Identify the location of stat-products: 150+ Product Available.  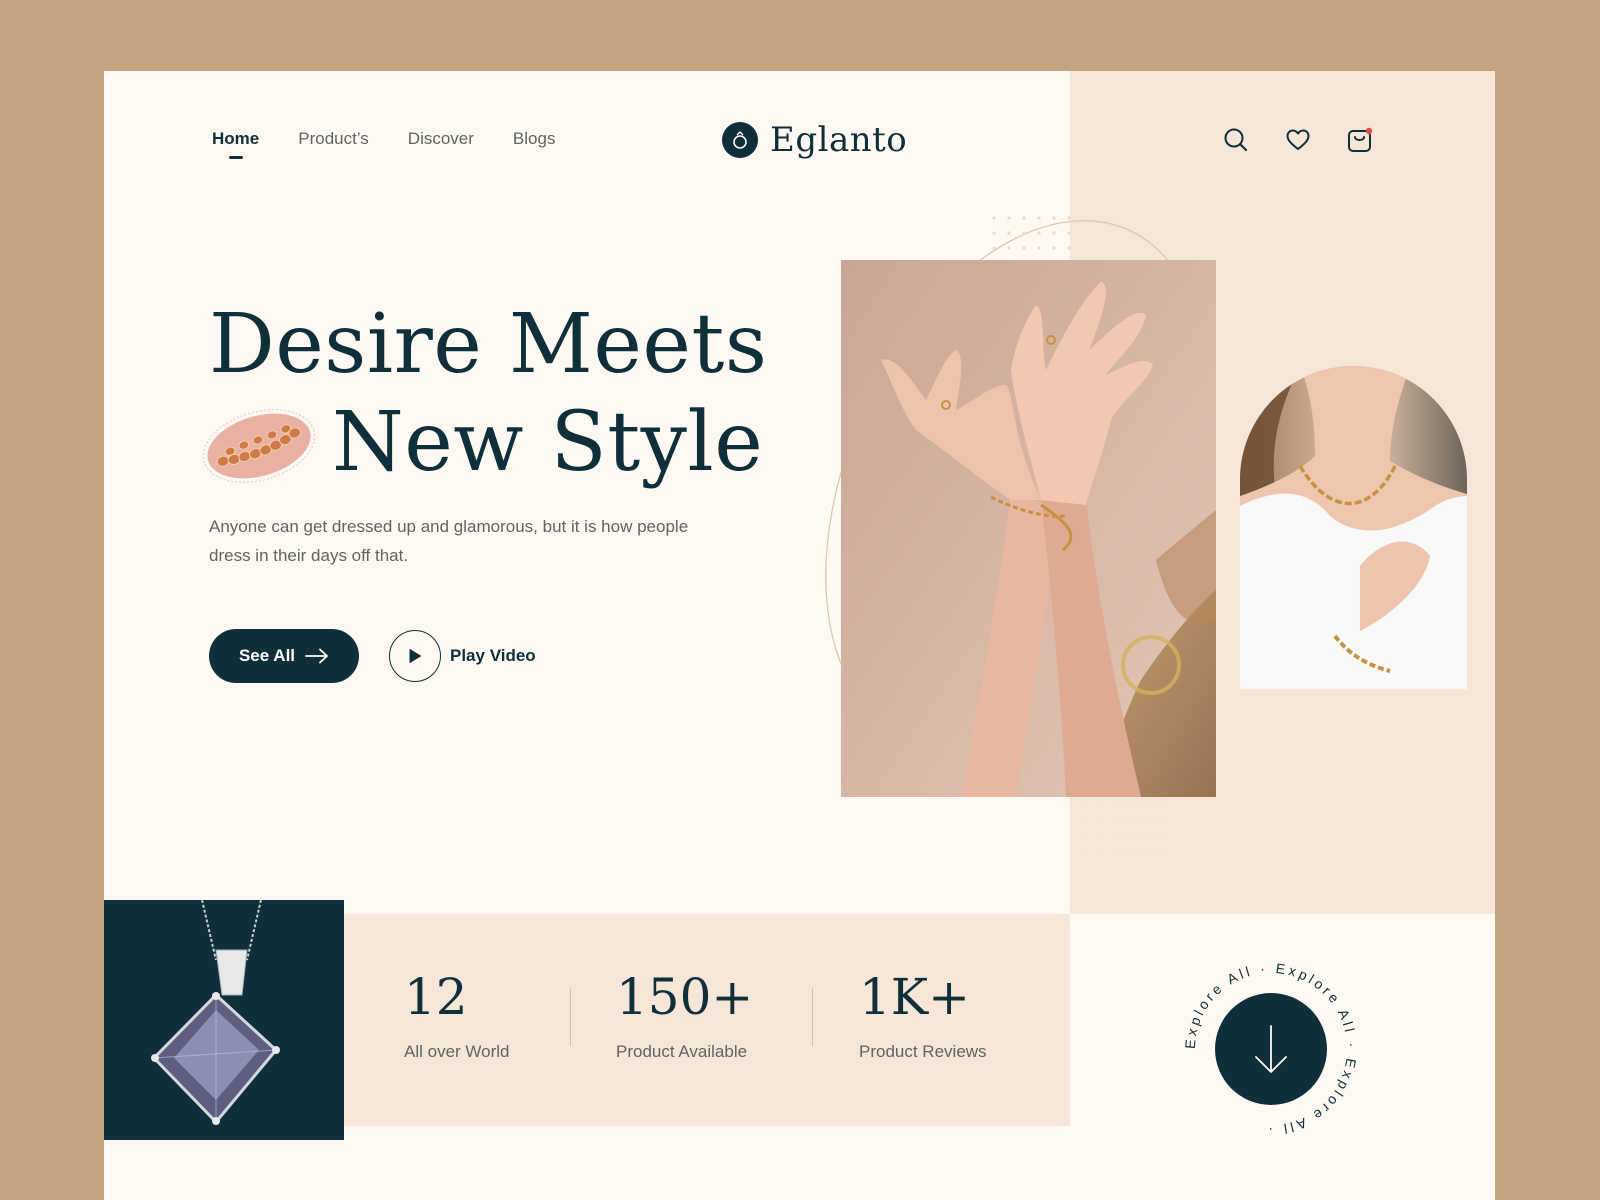
(684, 1015).